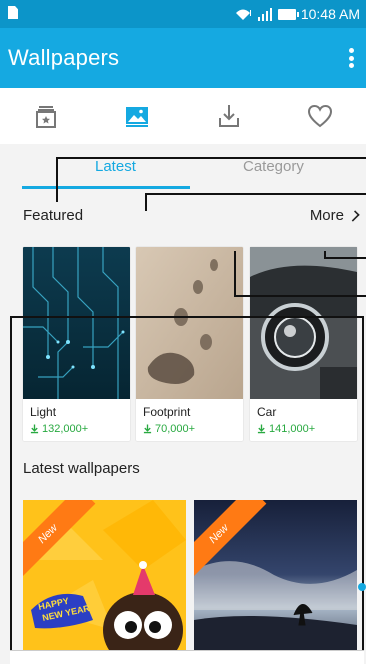  I want to click on gallery-tab, so click(138, 116).